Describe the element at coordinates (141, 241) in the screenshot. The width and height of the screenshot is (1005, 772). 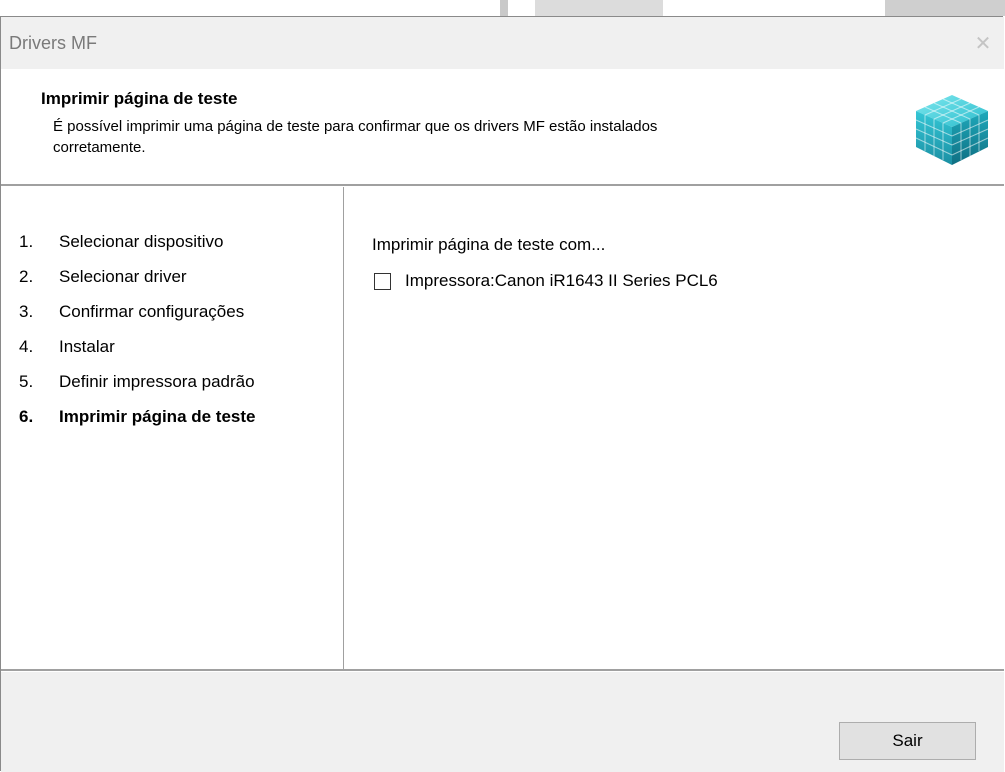
I see `step-label: Selecionar dispositivo` at that location.